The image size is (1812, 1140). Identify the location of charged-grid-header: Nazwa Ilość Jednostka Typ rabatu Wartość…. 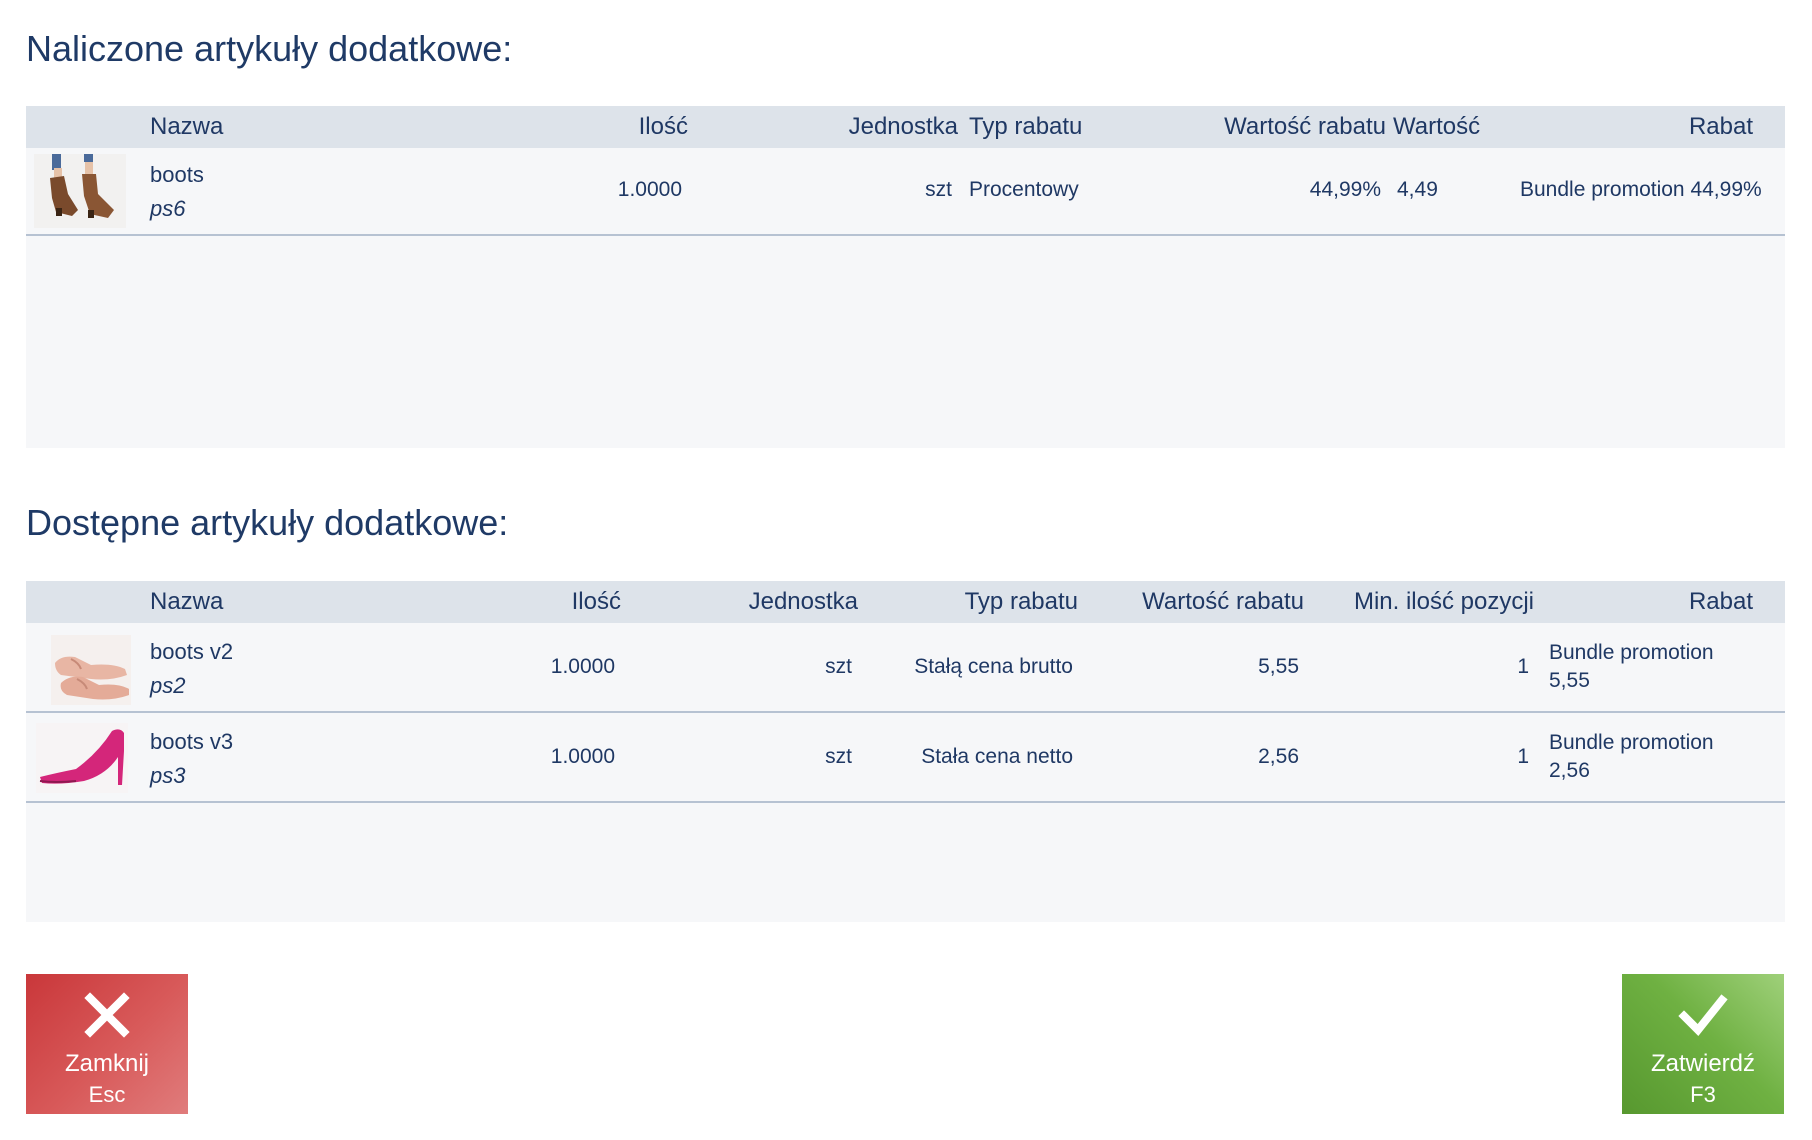
(905, 127).